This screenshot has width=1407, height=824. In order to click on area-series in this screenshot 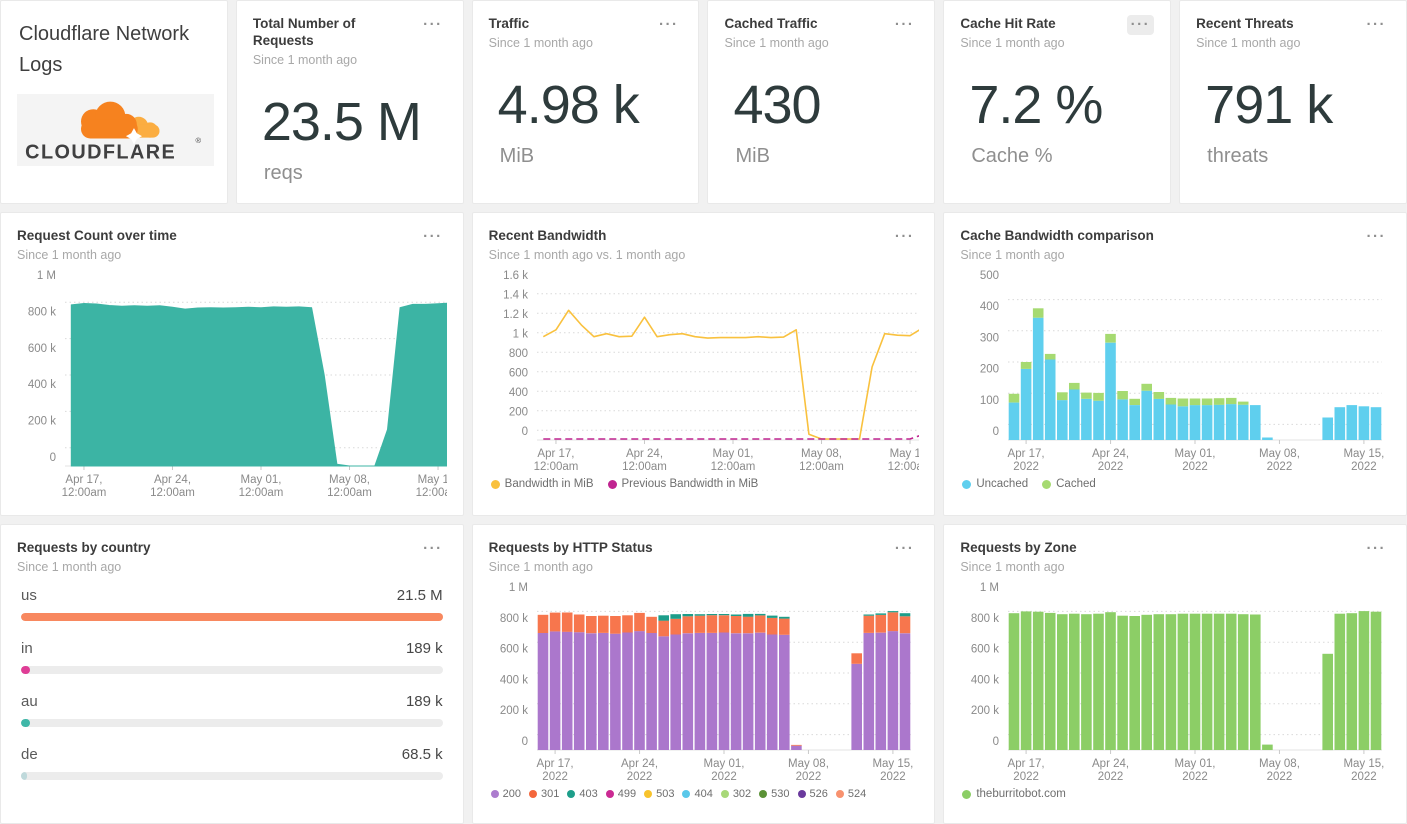, I will do `click(258, 384)`.